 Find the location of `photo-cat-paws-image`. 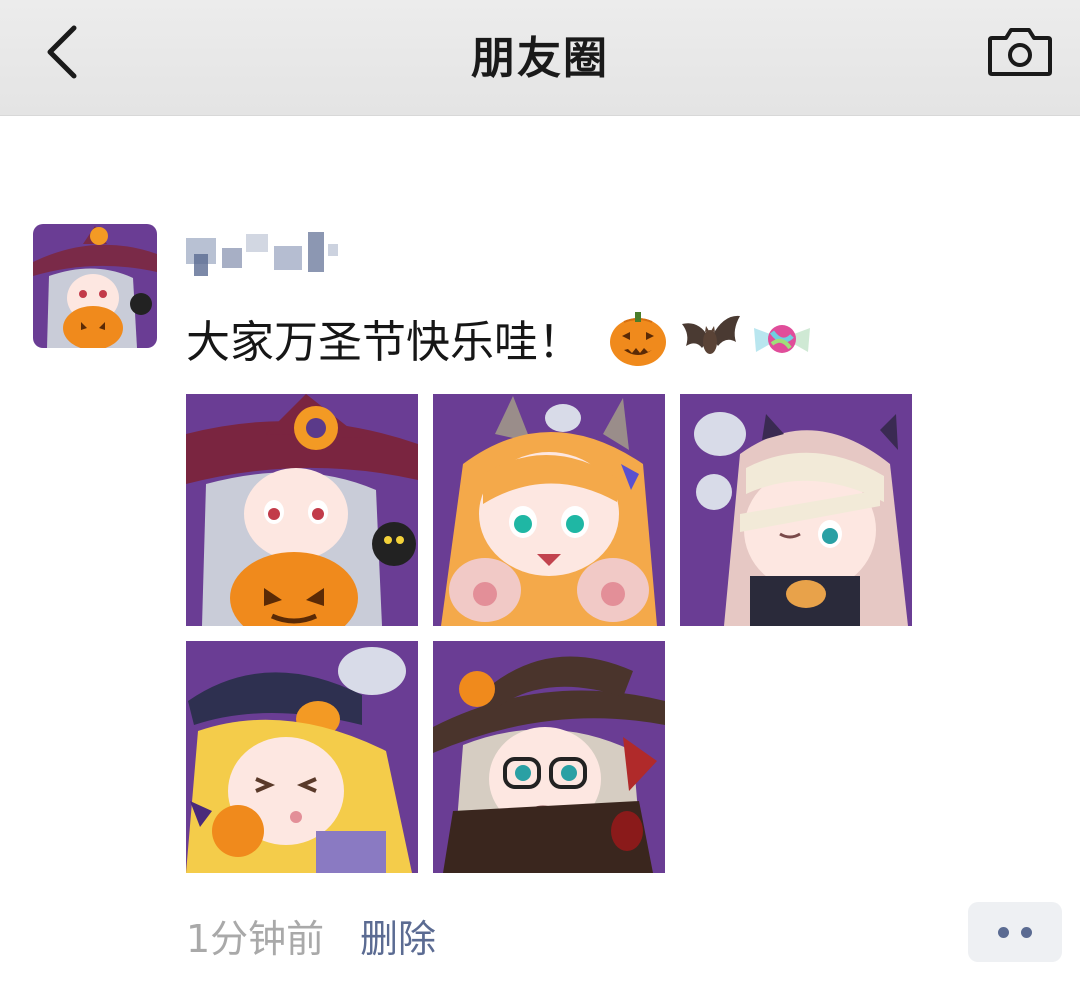

photo-cat-paws-image is located at coordinates (549, 510).